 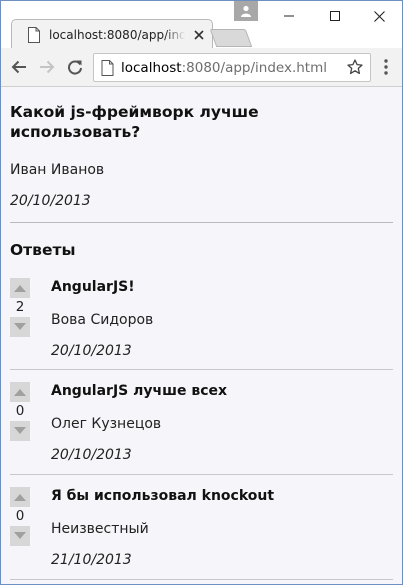 What do you see at coordinates (91, 560) in the screenshot?
I see `answer-date: 21/10/2013` at bounding box center [91, 560].